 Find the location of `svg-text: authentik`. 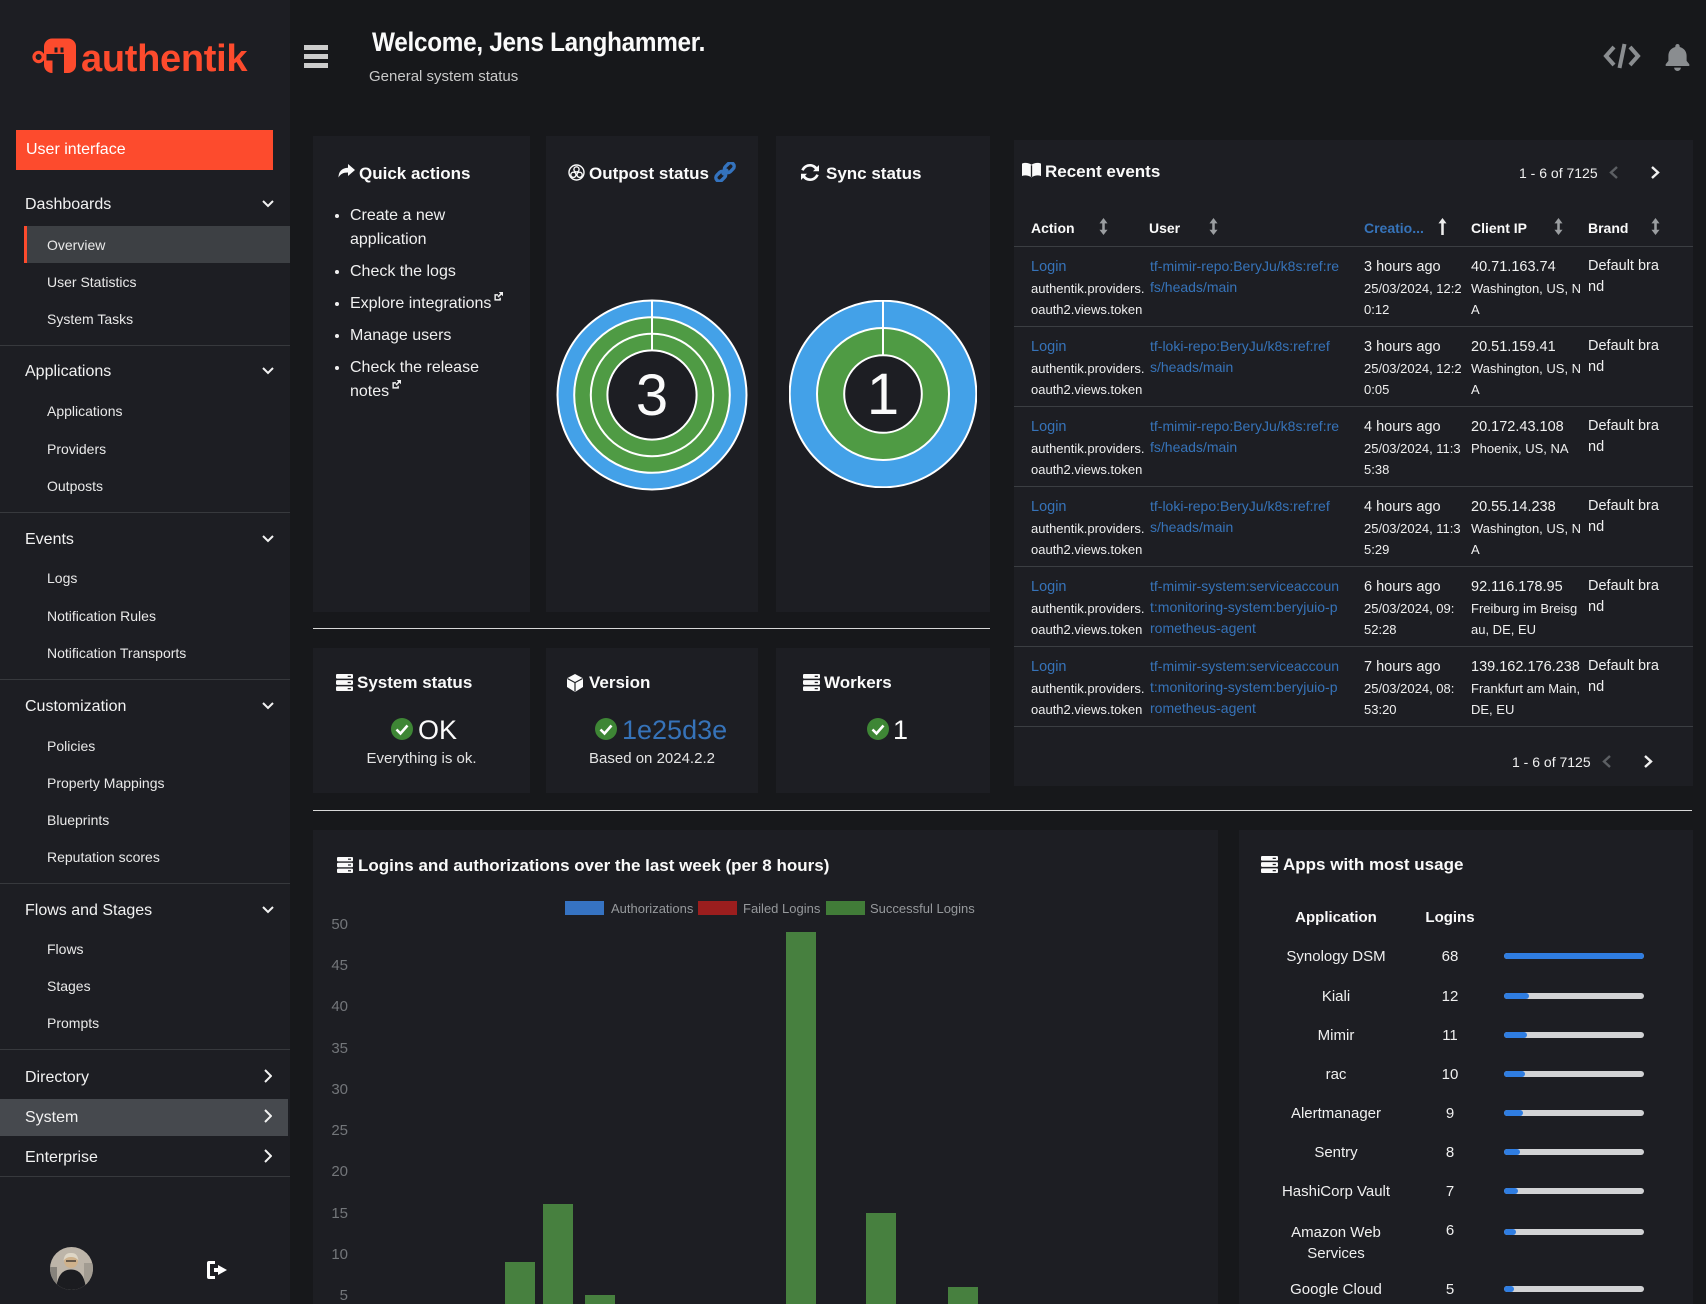

svg-text: authentik is located at coordinates (164, 59).